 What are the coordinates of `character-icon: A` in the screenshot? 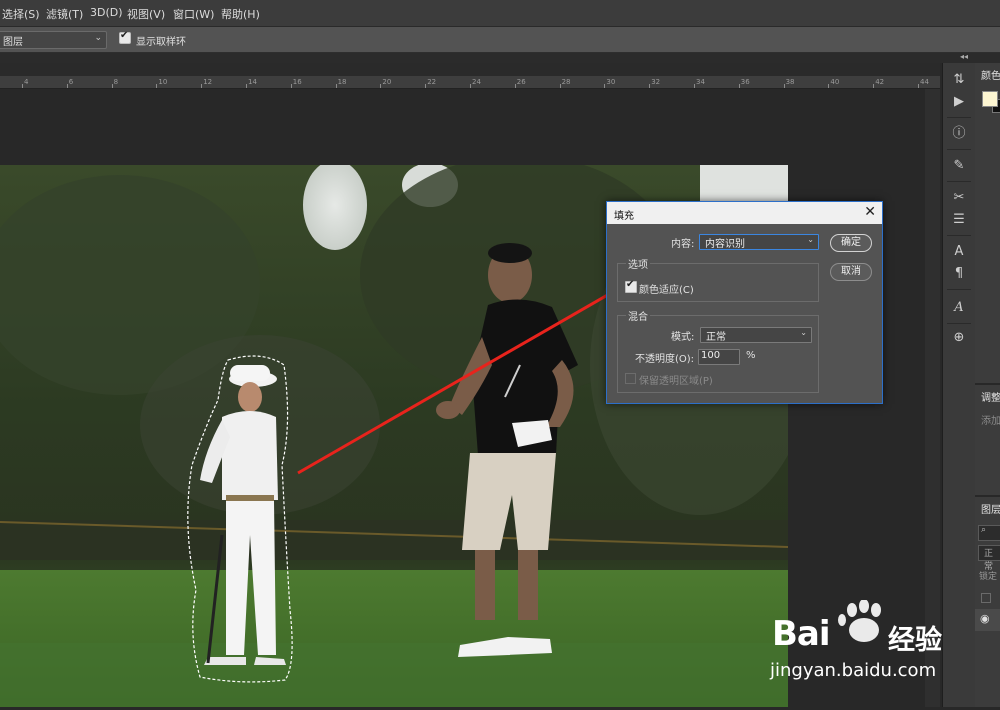 It's located at (959, 252).